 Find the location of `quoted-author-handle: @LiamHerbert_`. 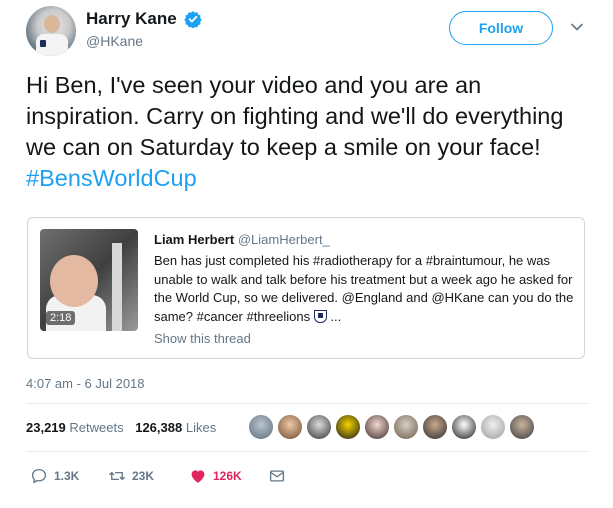

quoted-author-handle: @LiamHerbert_ is located at coordinates (283, 239).